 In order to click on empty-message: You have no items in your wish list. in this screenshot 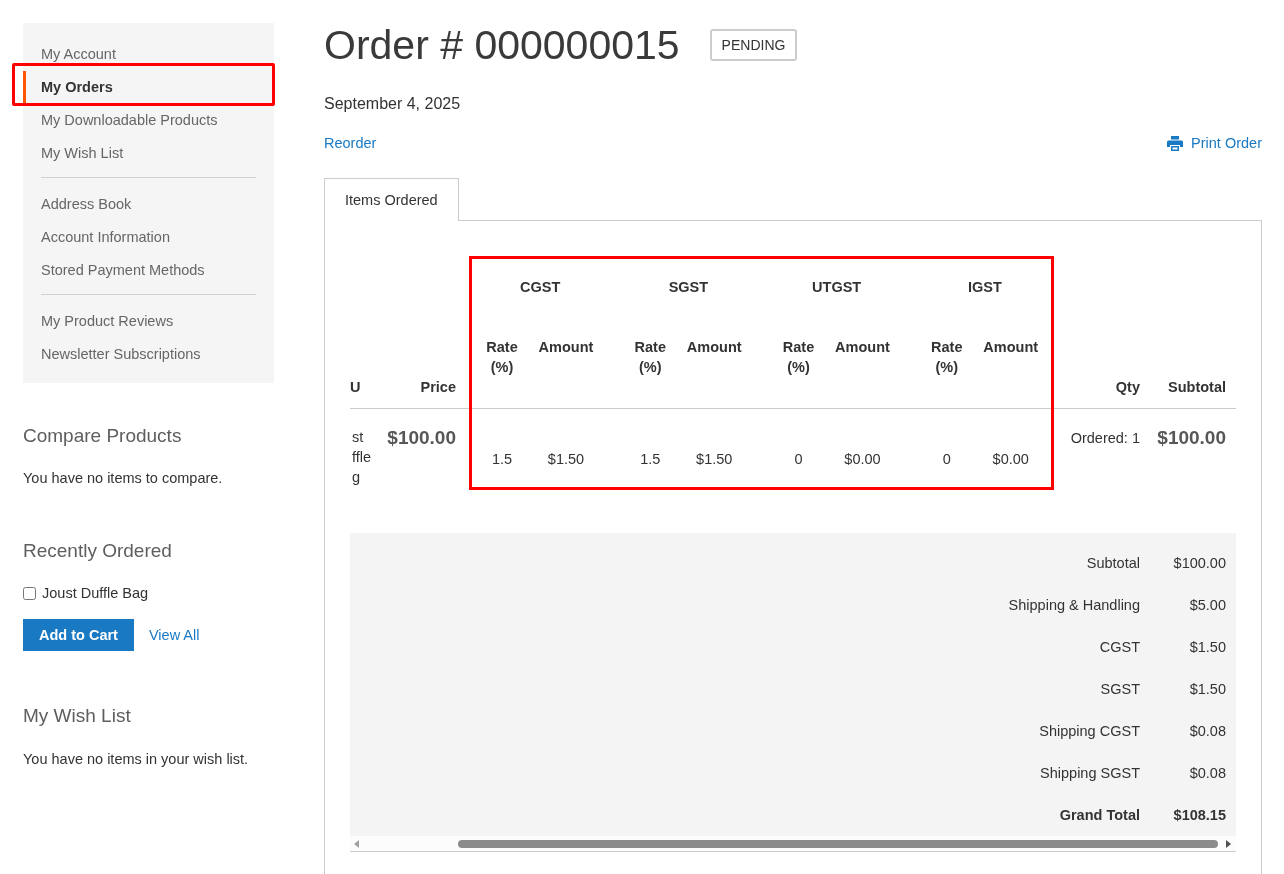, I will do `click(136, 759)`.